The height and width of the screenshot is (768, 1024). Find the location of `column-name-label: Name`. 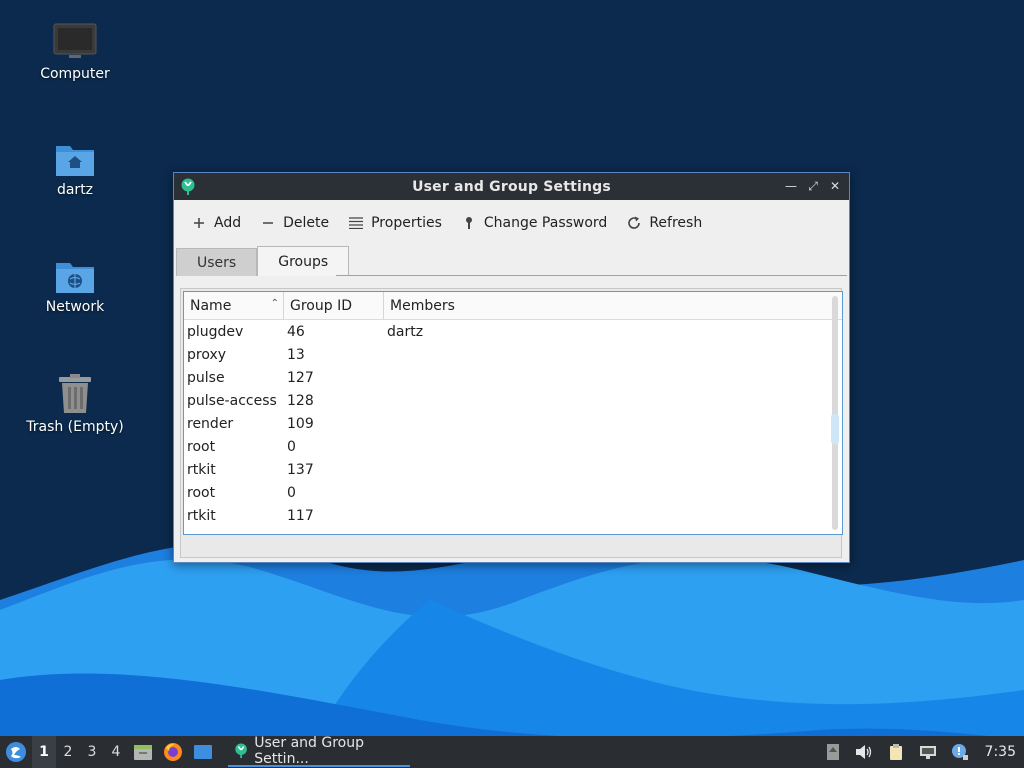

column-name-label: Name is located at coordinates (211, 305).